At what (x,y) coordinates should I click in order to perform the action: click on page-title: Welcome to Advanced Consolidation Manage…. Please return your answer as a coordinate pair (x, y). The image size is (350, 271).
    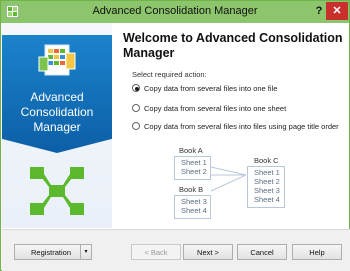
    Looking at the image, I should click on (233, 46).